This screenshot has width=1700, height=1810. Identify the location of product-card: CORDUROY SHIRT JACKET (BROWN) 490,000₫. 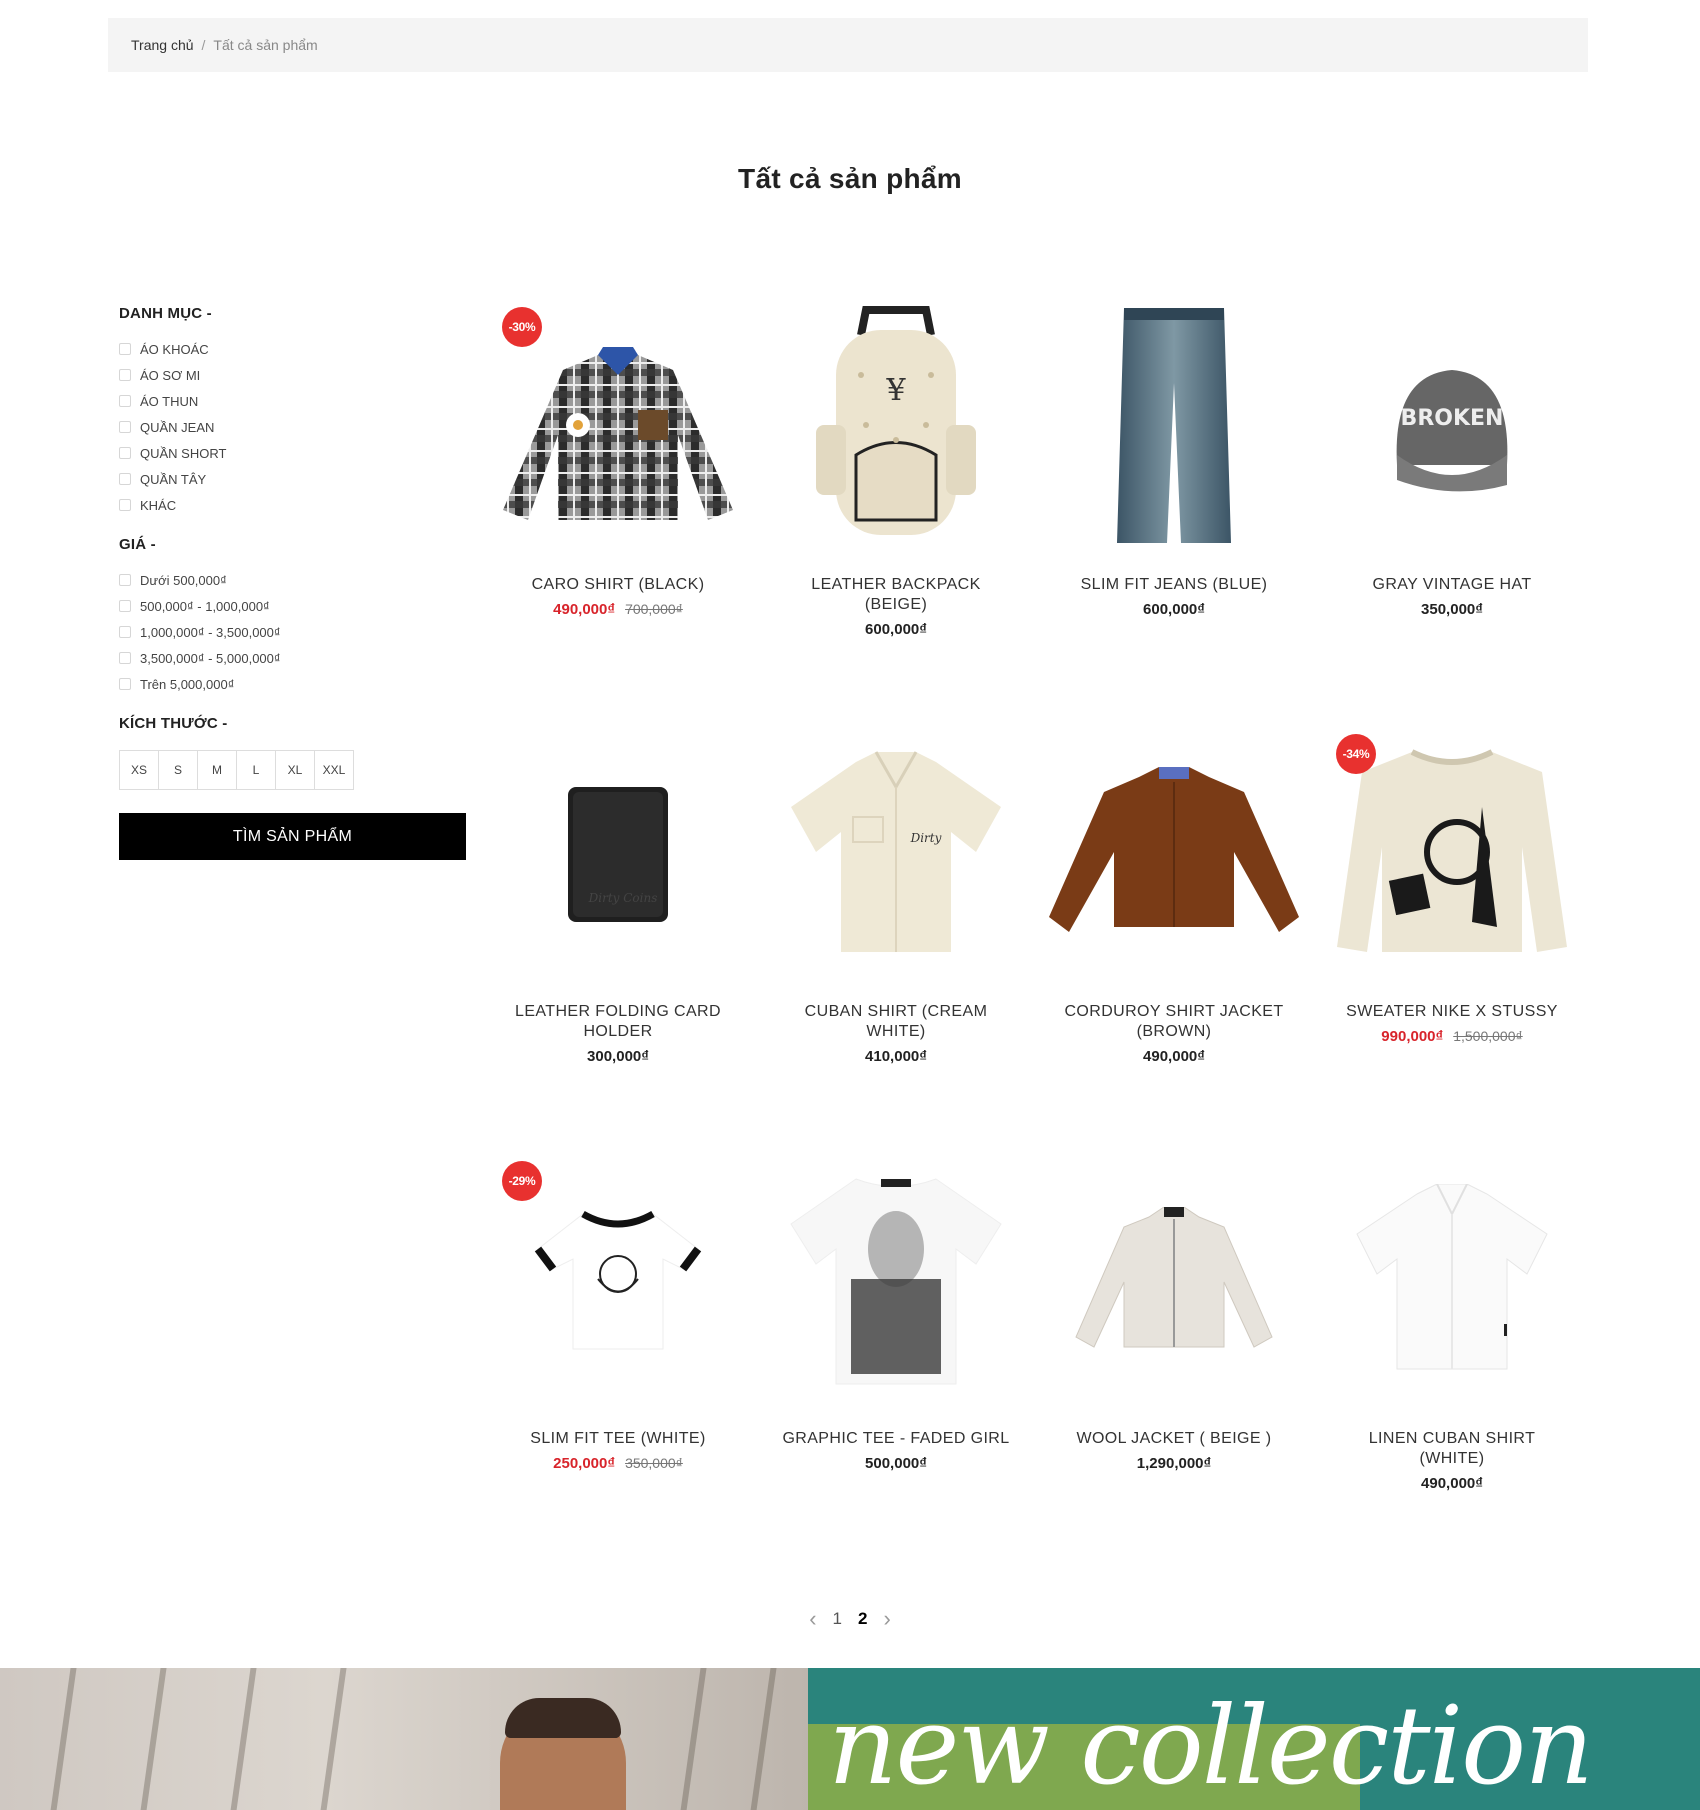
(1174, 935).